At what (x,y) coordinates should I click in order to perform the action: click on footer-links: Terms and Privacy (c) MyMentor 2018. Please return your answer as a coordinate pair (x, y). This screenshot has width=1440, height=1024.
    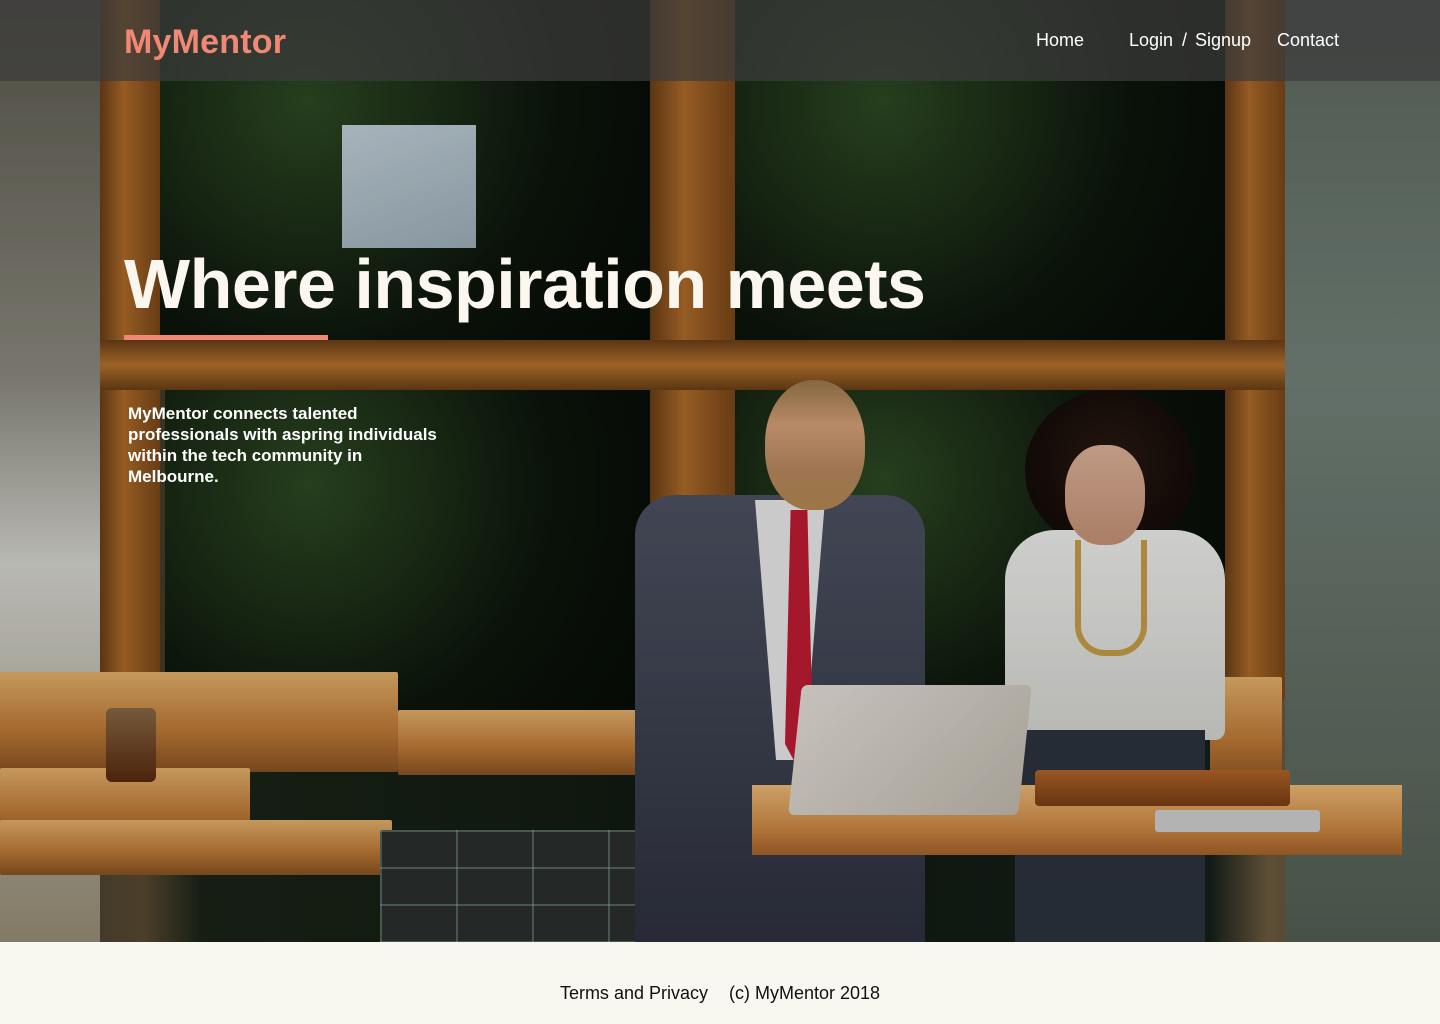
    Looking at the image, I should click on (720, 993).